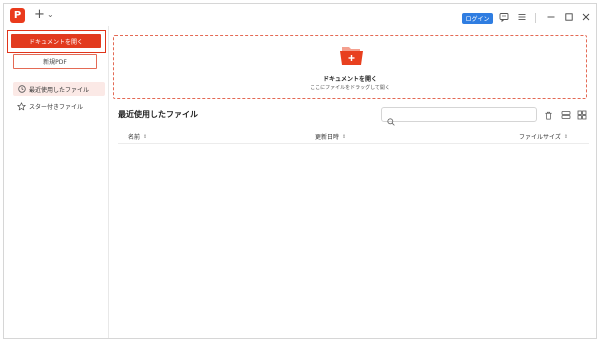 The width and height of the screenshot is (600, 342). Describe the element at coordinates (55, 61) in the screenshot. I see `new-pdf-button: 新規PDF` at that location.